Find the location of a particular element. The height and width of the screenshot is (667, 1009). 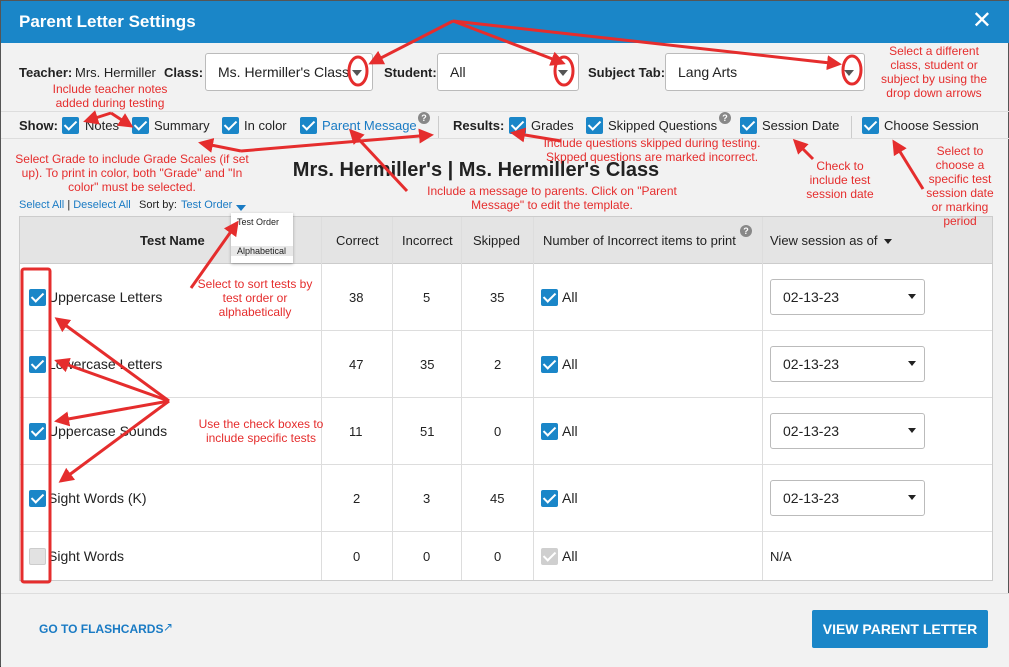

in-color-checkbox is located at coordinates (230, 125).